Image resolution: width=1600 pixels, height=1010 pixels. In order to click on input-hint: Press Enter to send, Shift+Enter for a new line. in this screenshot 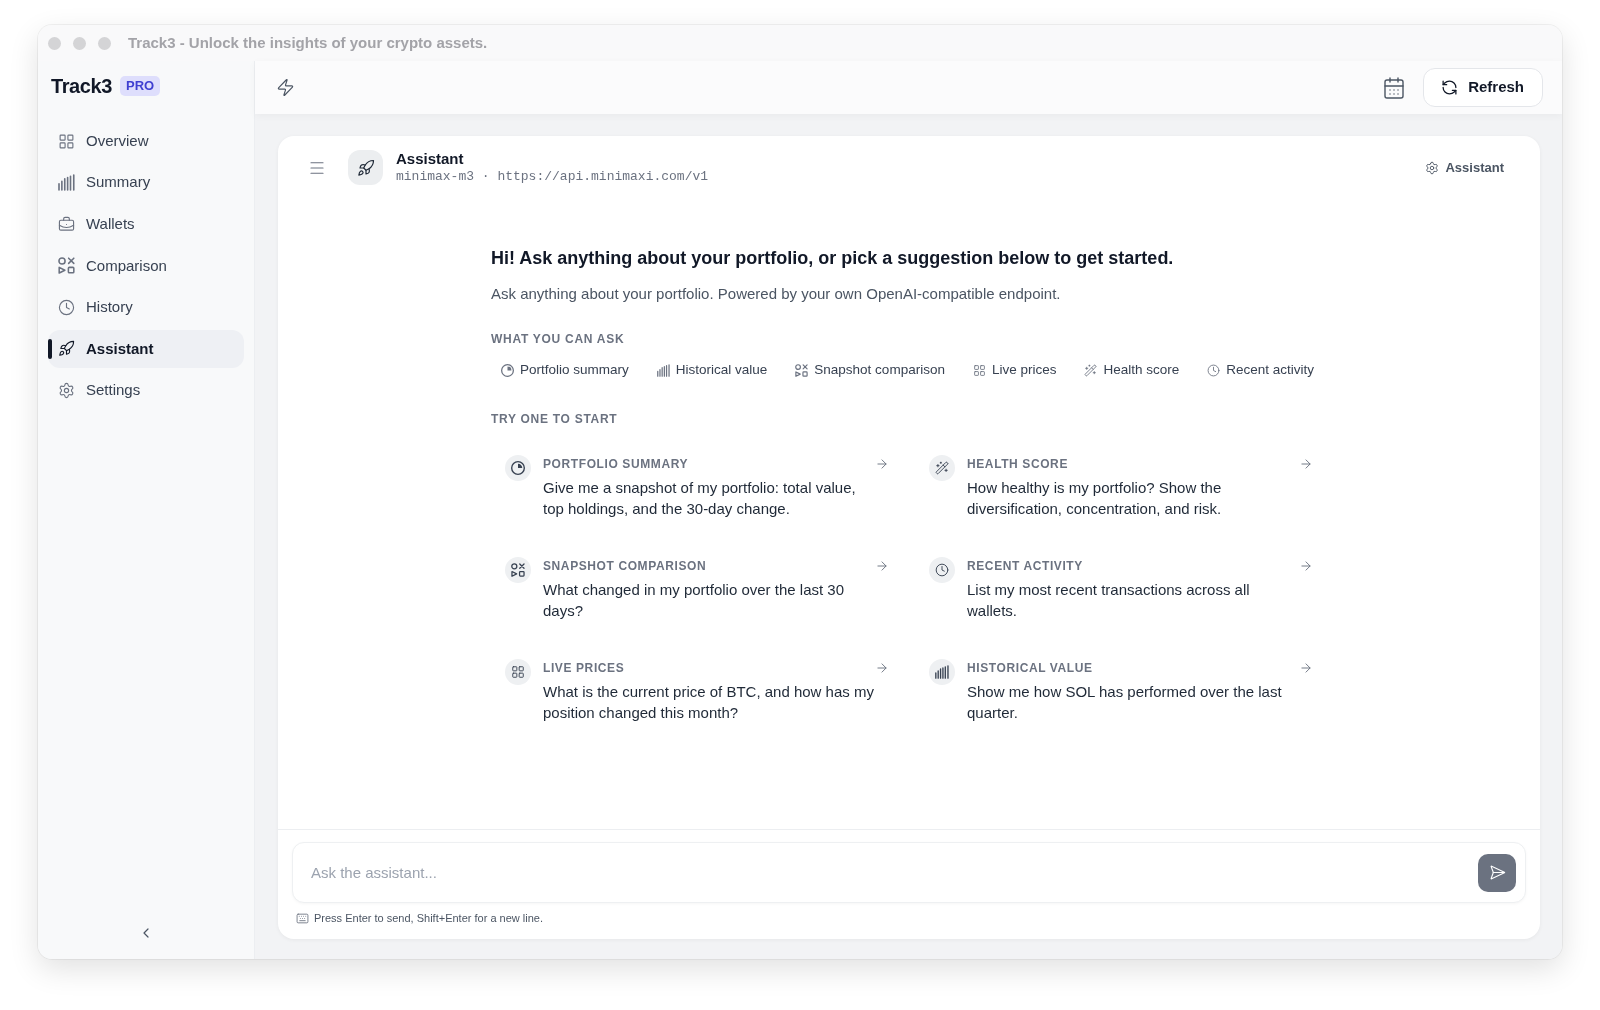, I will do `click(428, 918)`.